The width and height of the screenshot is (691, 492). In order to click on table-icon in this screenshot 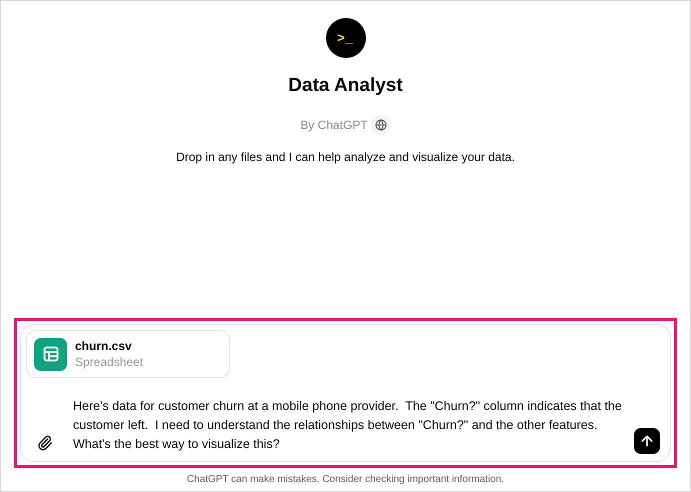, I will do `click(50, 354)`.